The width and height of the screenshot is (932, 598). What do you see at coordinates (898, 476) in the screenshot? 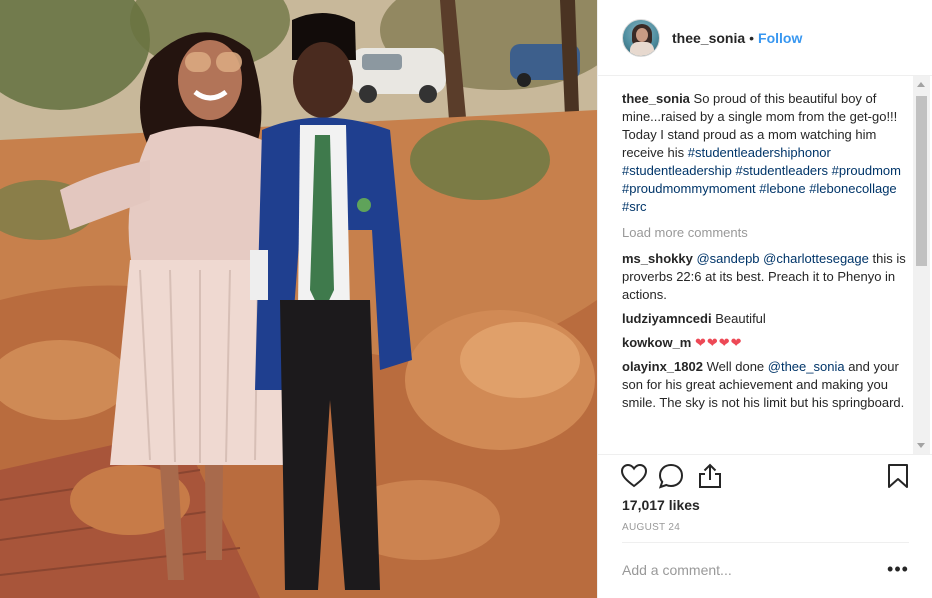
I see `bookmark-icon` at bounding box center [898, 476].